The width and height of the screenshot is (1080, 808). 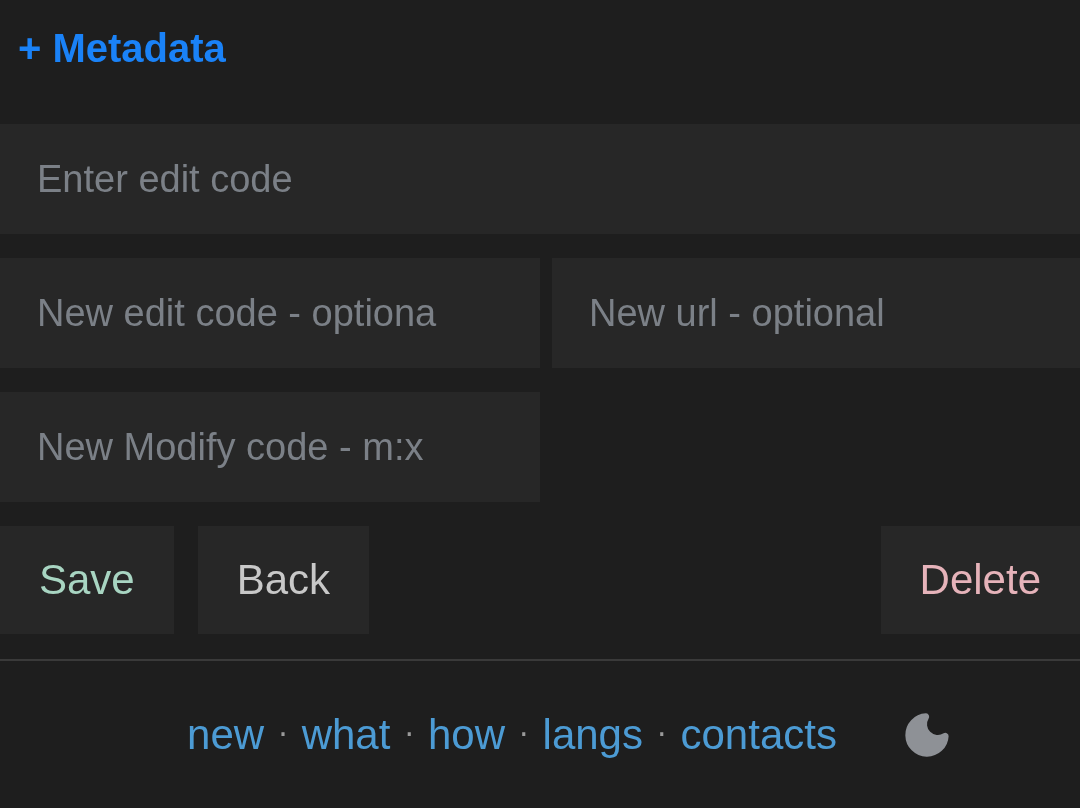 I want to click on footer-link: what, so click(x=346, y=734).